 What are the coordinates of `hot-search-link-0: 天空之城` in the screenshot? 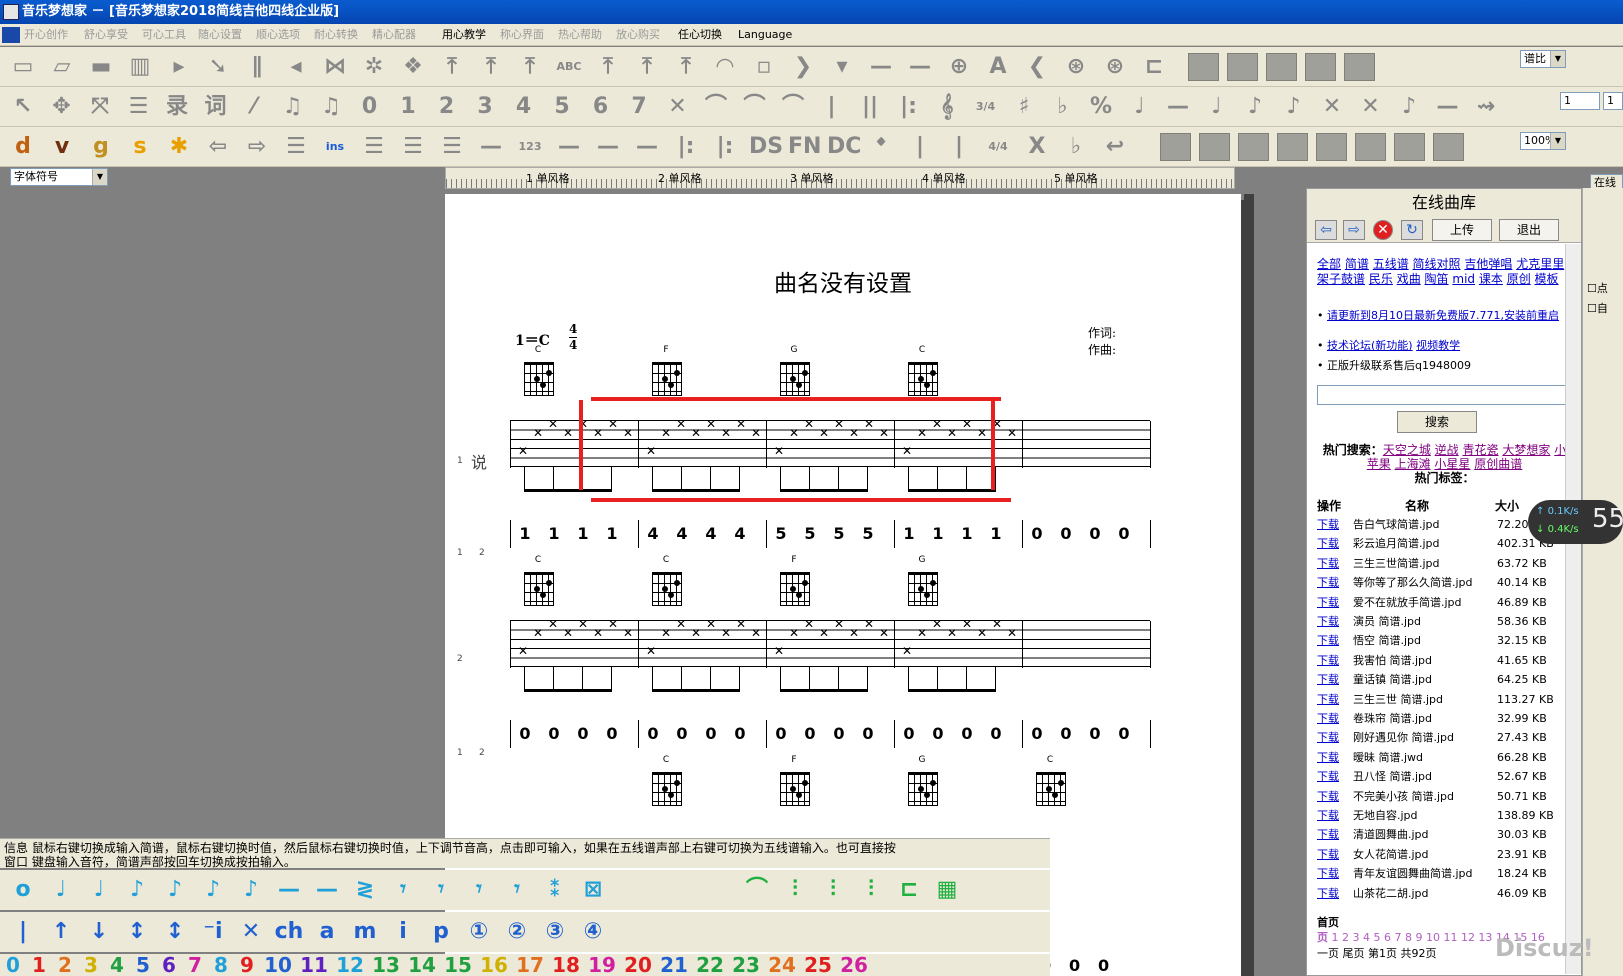 It's located at (1407, 450).